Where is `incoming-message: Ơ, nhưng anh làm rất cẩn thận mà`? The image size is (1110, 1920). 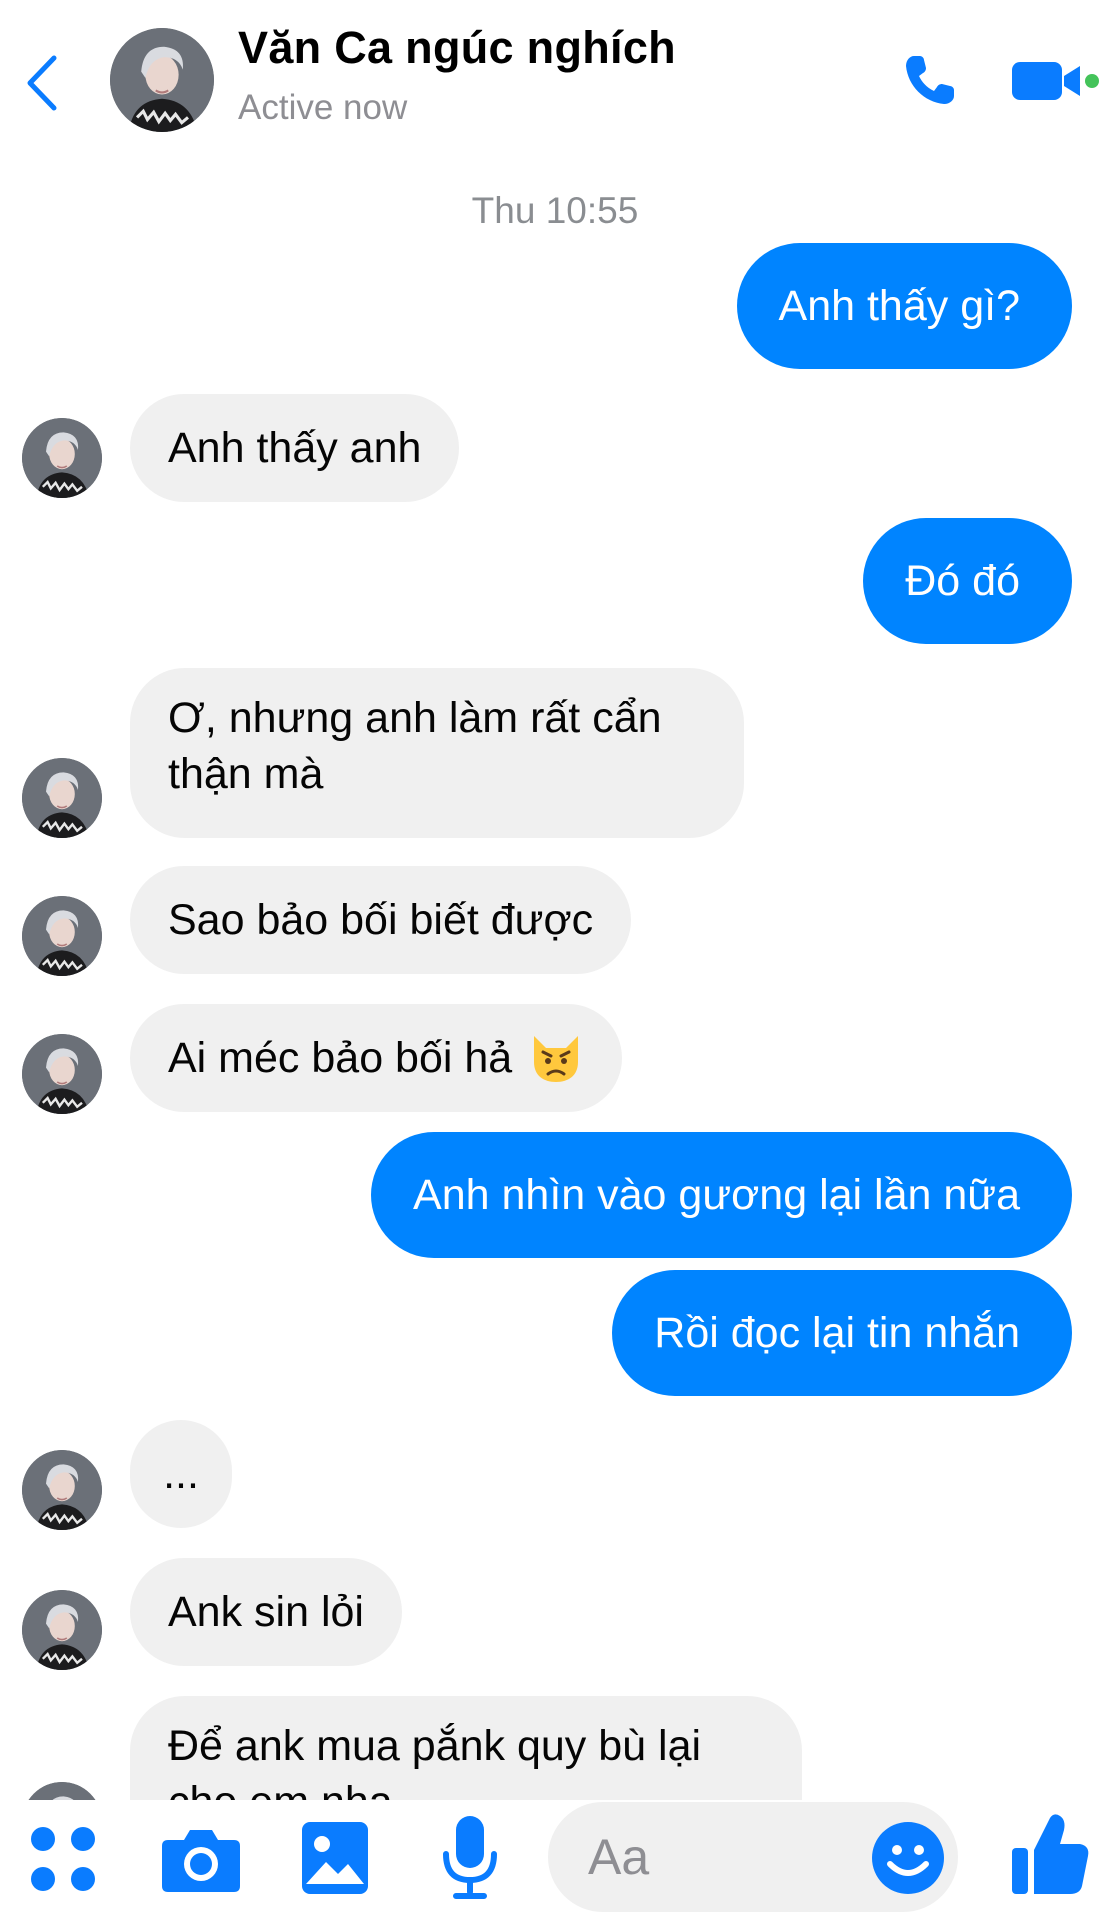 incoming-message: Ơ, nhưng anh làm rất cẩn thận mà is located at coordinates (437, 753).